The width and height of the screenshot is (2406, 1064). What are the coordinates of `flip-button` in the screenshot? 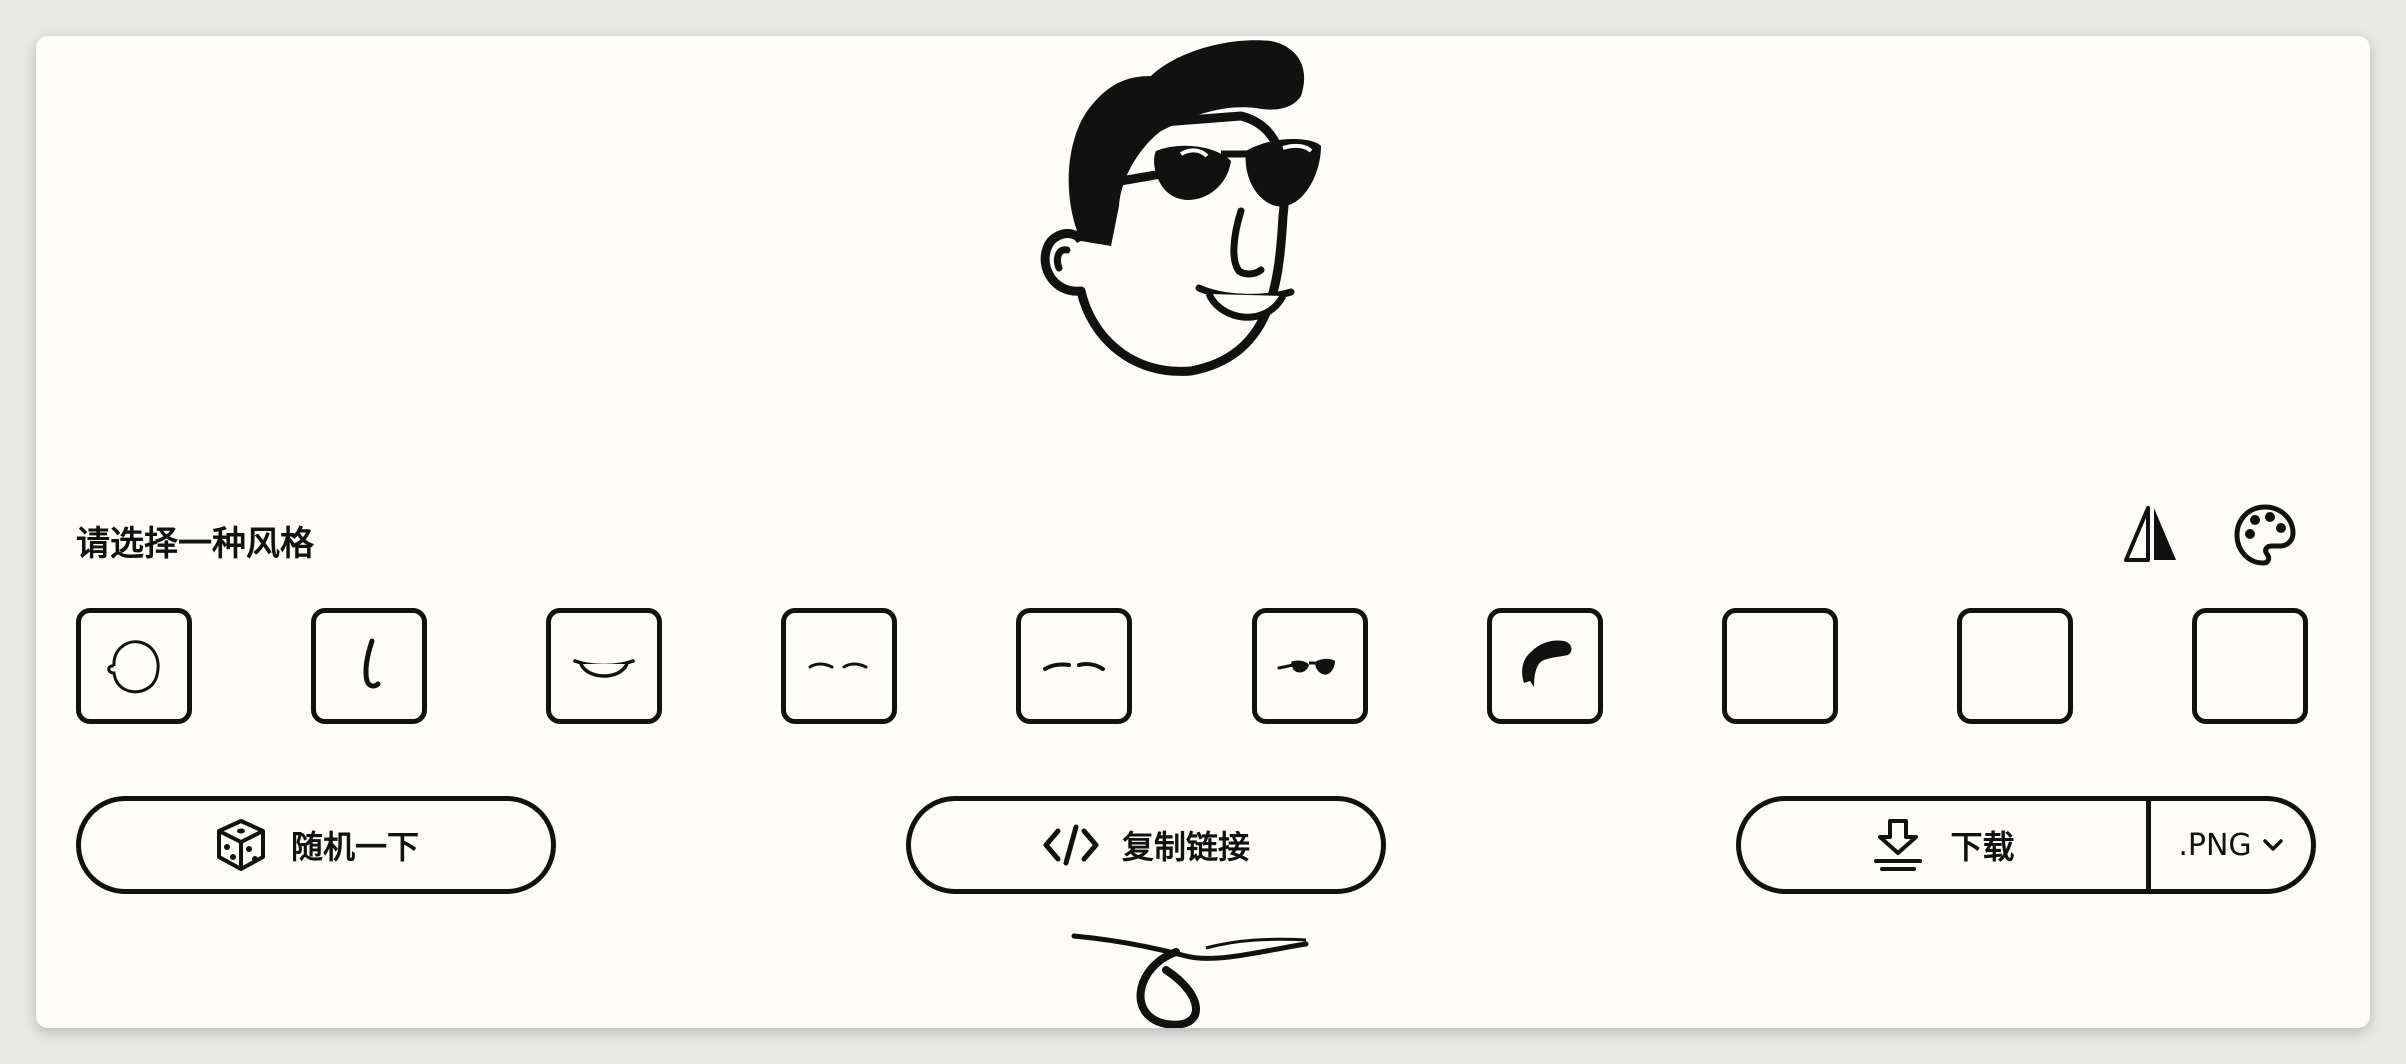 It's located at (2151, 535).